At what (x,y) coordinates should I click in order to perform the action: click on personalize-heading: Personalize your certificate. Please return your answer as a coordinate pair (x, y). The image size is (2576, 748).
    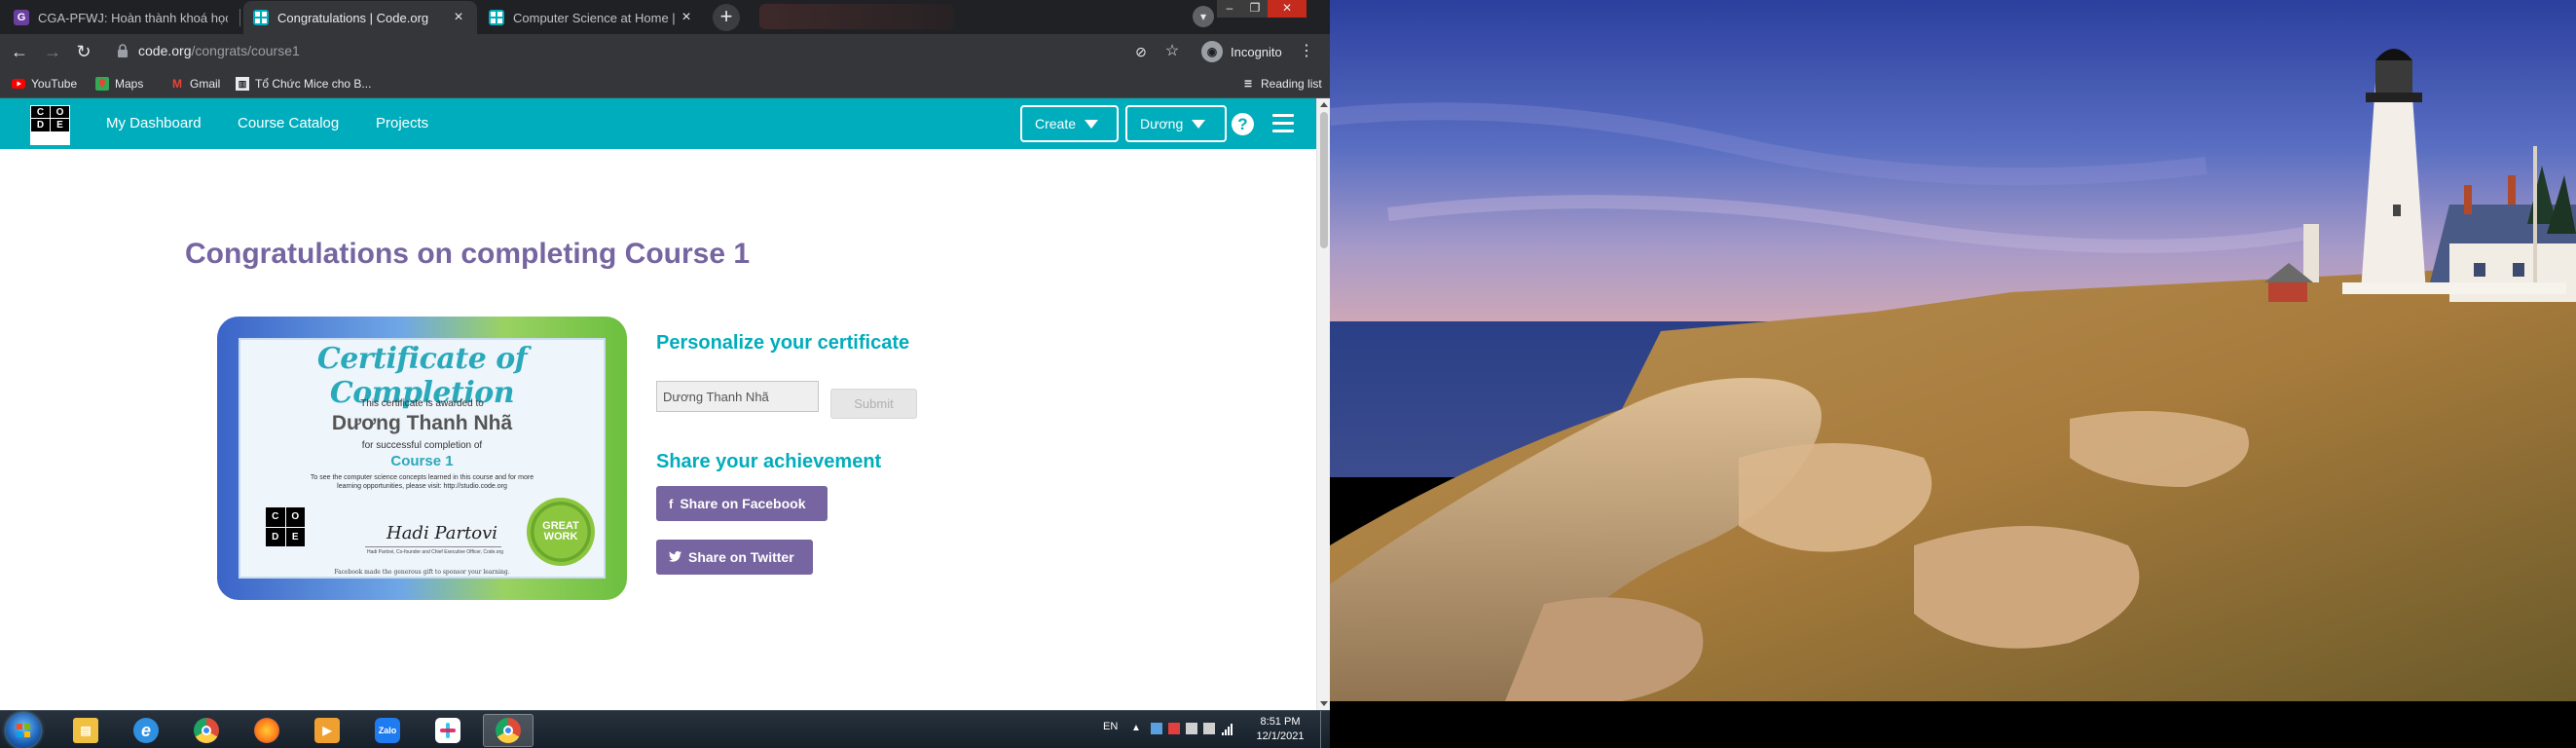
    Looking at the image, I should click on (783, 343).